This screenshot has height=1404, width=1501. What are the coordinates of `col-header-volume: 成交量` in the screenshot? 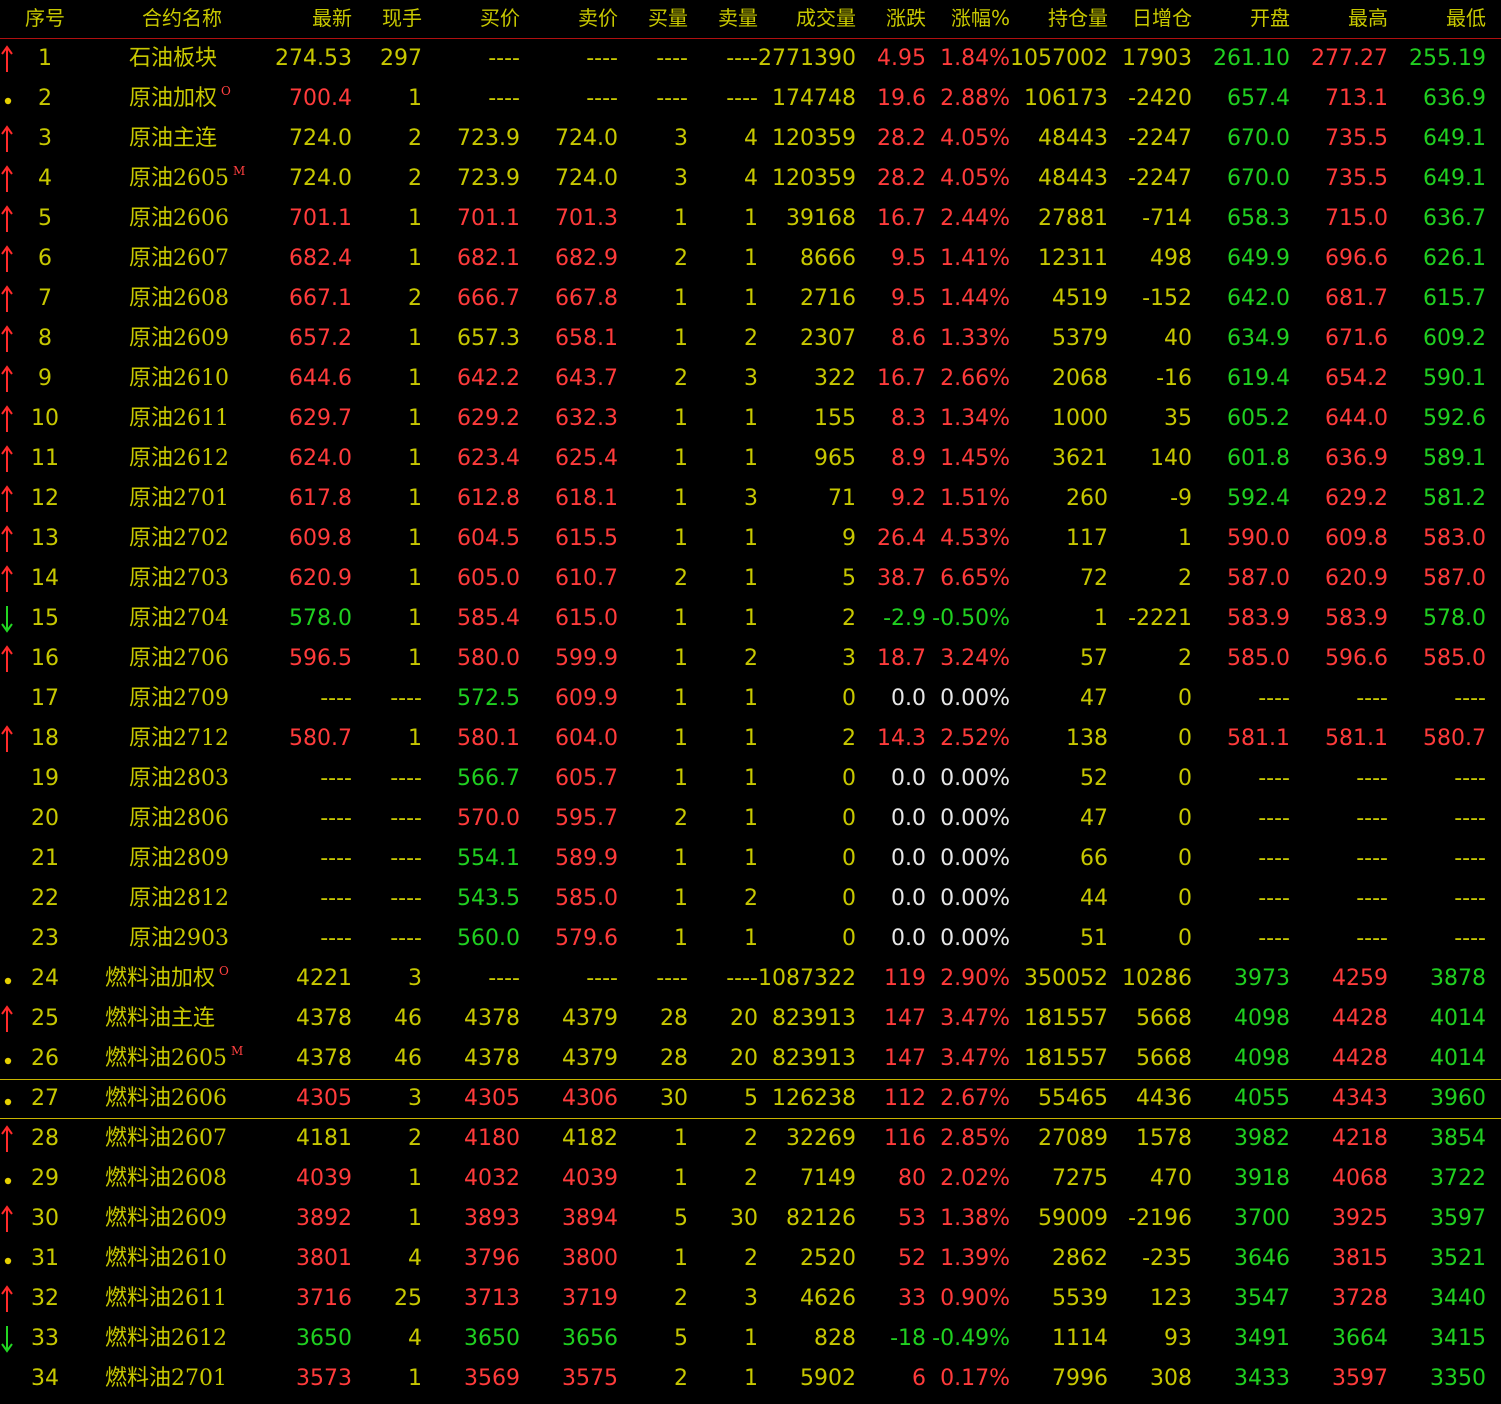 It's located at (812, 19).